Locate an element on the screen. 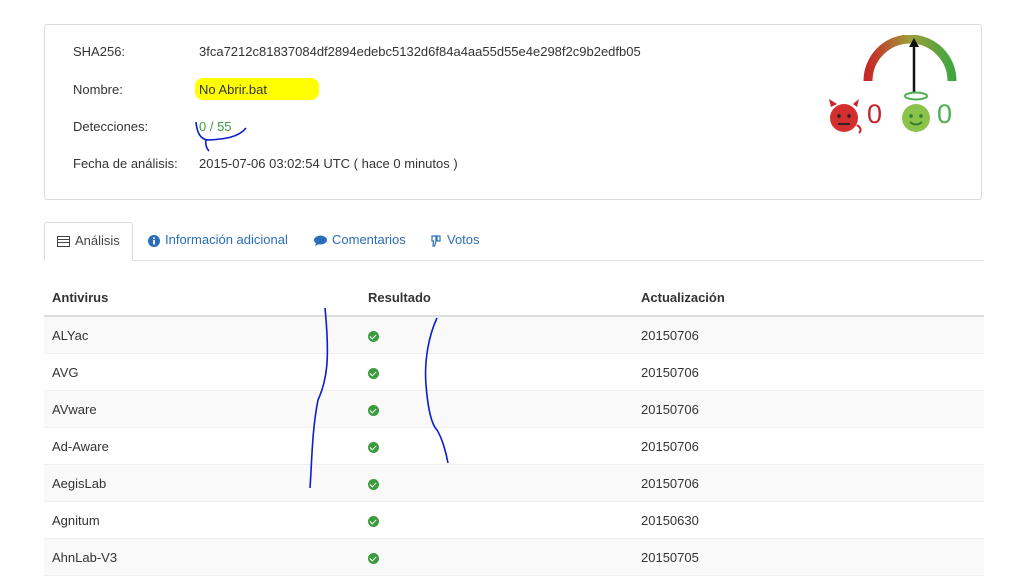 The width and height of the screenshot is (1021, 576). sha256-label: SHA256: is located at coordinates (99, 51).